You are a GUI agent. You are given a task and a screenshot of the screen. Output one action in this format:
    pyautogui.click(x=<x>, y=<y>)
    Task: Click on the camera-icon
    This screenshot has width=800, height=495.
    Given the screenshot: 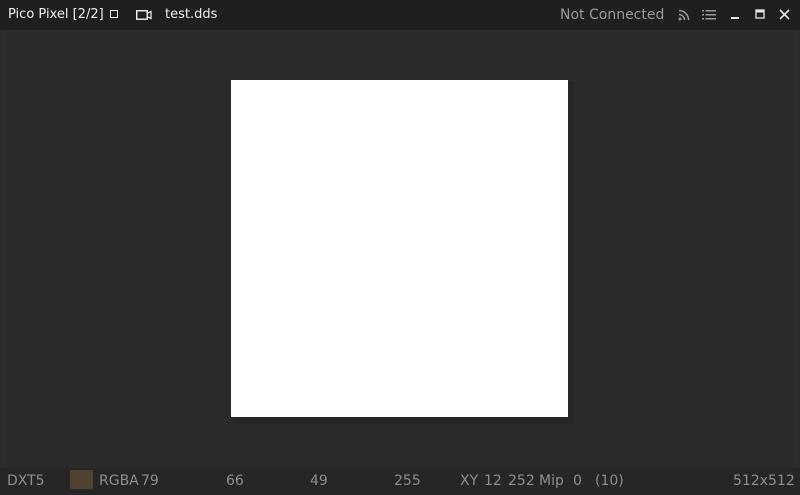 What is the action you would take?
    pyautogui.click(x=144, y=15)
    